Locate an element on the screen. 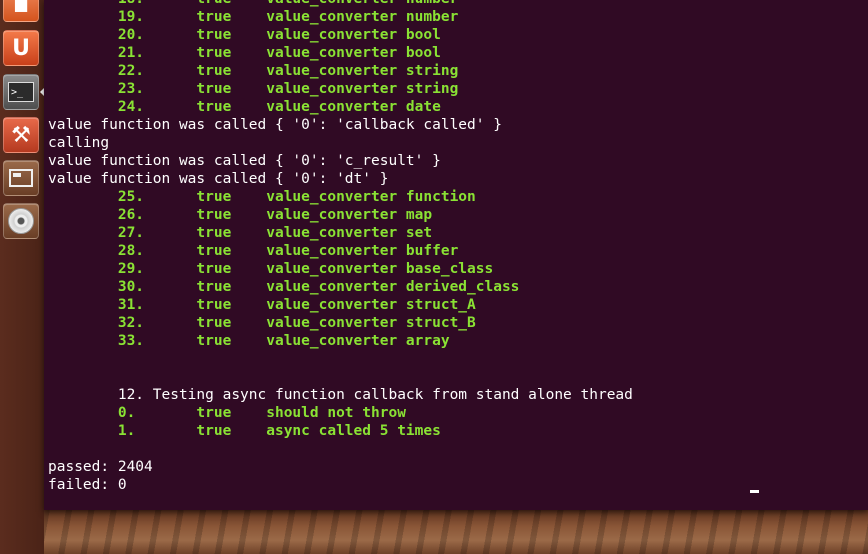 The width and height of the screenshot is (868, 554). test-result-text: 1. true async called 5 times is located at coordinates (244, 431).